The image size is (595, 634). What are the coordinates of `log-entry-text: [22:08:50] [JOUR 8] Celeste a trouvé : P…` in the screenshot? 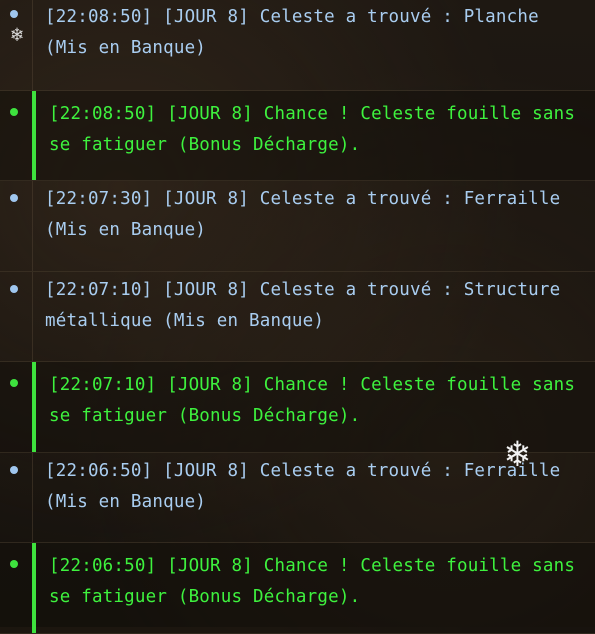 It's located at (292, 32).